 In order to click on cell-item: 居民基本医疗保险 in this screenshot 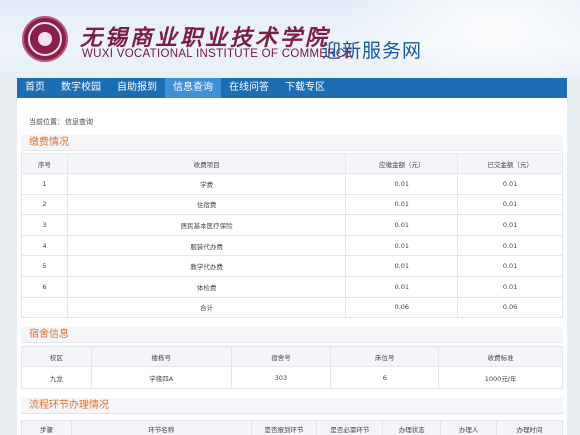, I will do `click(206, 225)`.